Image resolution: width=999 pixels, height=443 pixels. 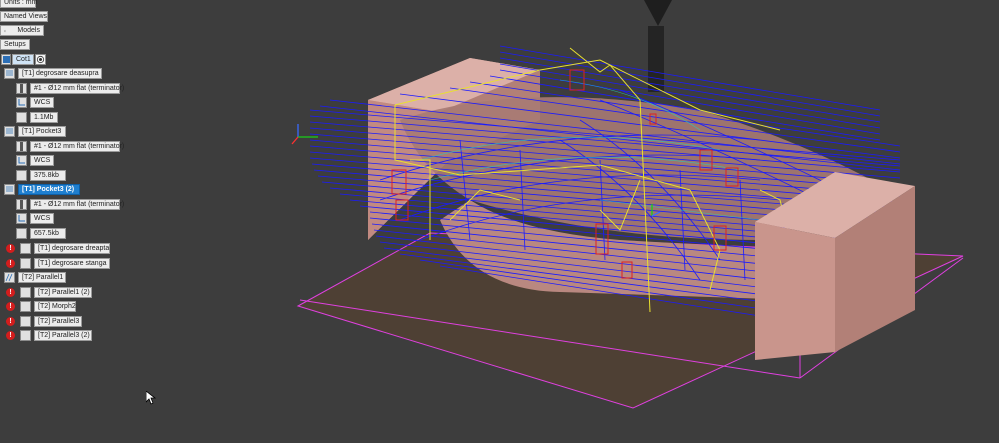 I want to click on operation-node: [T2] Parallel1 (2), so click(x=63, y=292).